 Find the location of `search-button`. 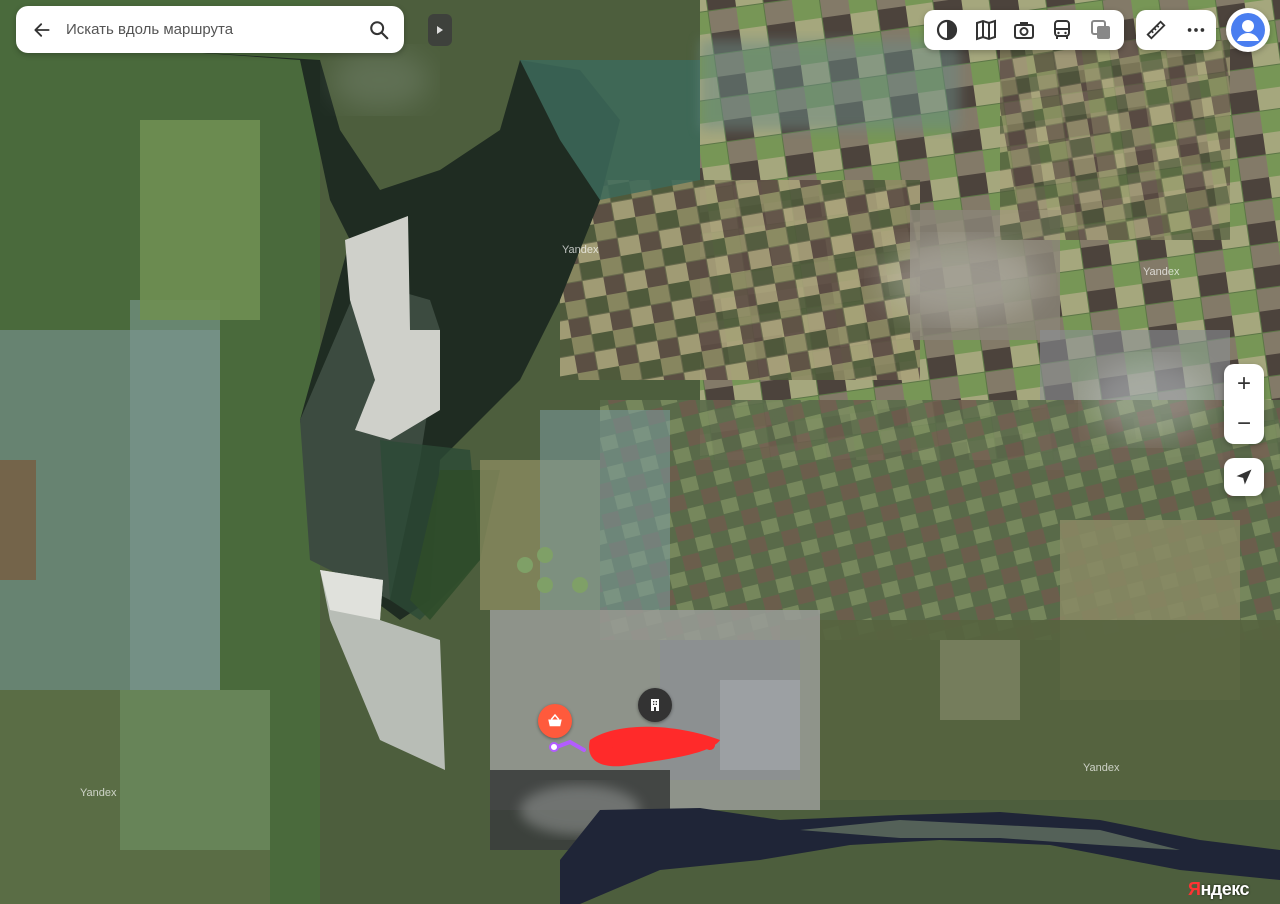

search-button is located at coordinates (379, 30).